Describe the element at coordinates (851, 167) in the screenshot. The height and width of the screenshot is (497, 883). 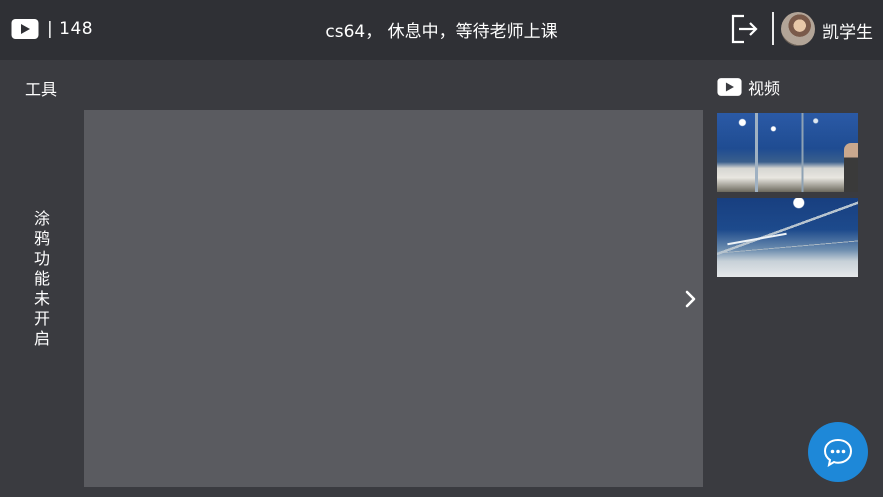
I see `person-in-frame` at that location.